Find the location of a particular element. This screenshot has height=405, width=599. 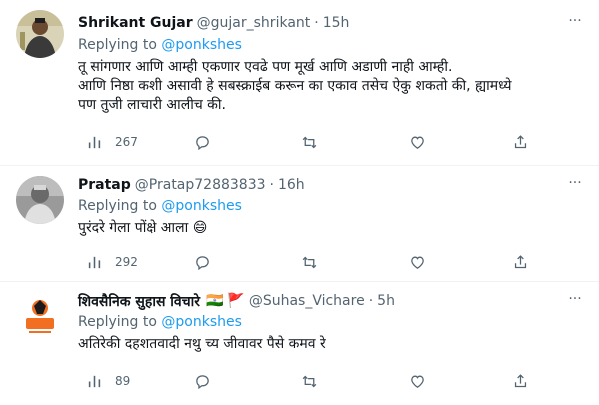

tweet-line: पण तुजी लाचारी आलीच की. is located at coordinates (152, 105).